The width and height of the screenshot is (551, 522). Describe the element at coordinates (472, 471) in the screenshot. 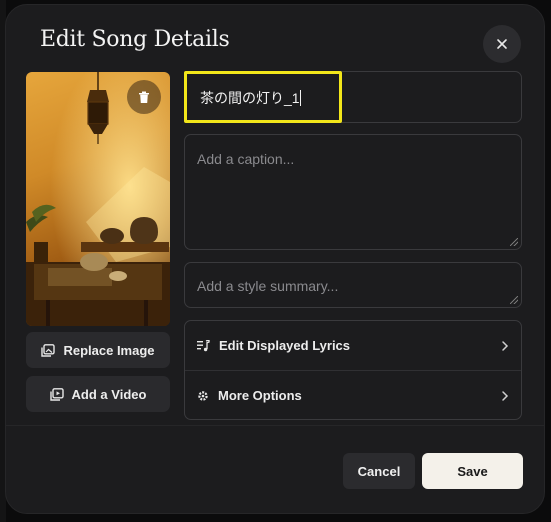

I see `save-button: Save` at that location.